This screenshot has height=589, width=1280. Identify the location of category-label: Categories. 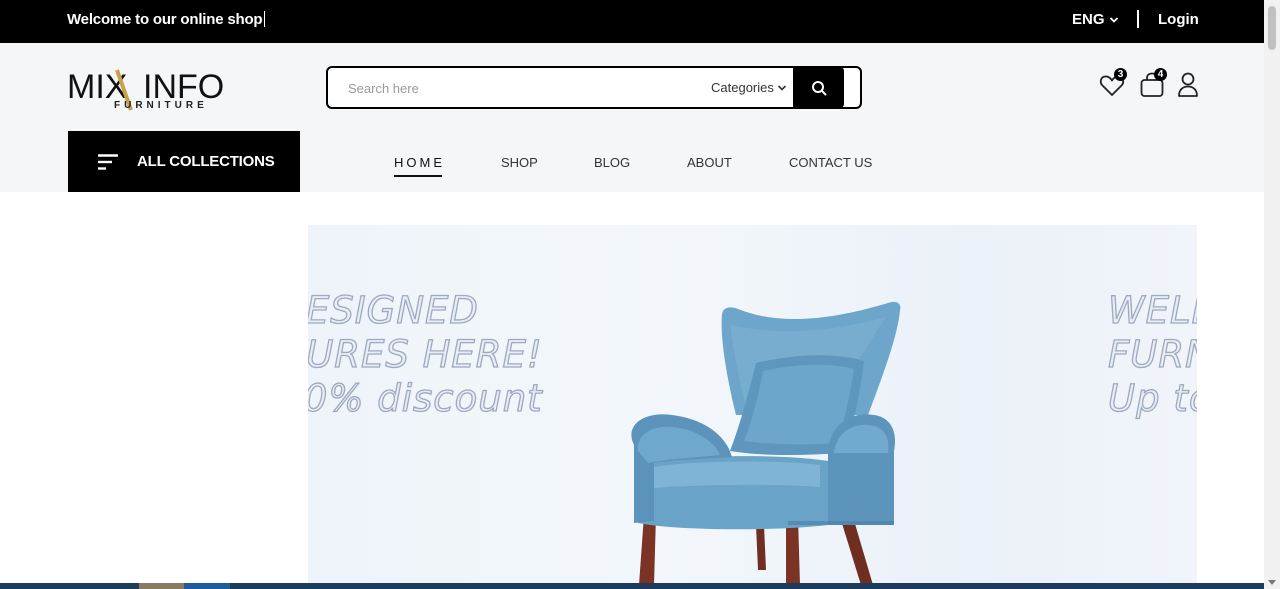
(742, 87).